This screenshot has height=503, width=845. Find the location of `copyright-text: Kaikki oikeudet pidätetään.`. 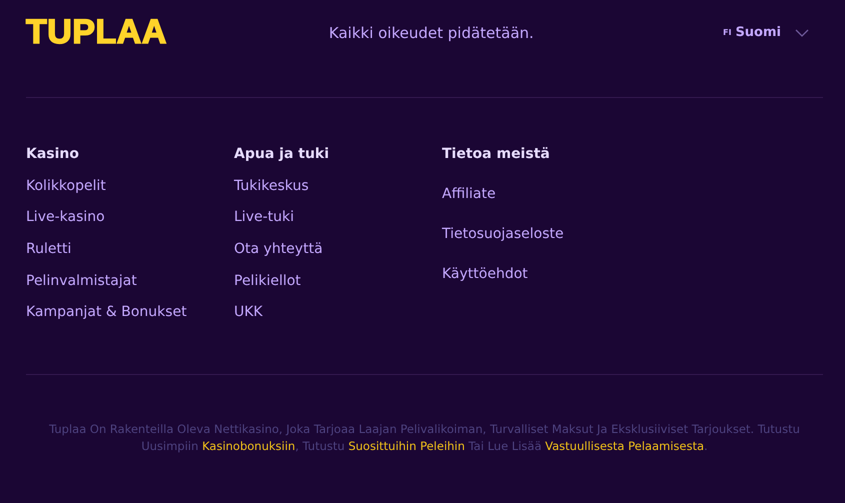

copyright-text: Kaikki oikeudet pidätetään. is located at coordinates (431, 33).